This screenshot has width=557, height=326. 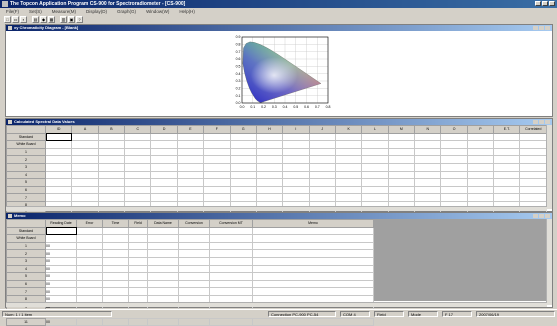 I want to click on row-header: 7, so click(x=26, y=197).